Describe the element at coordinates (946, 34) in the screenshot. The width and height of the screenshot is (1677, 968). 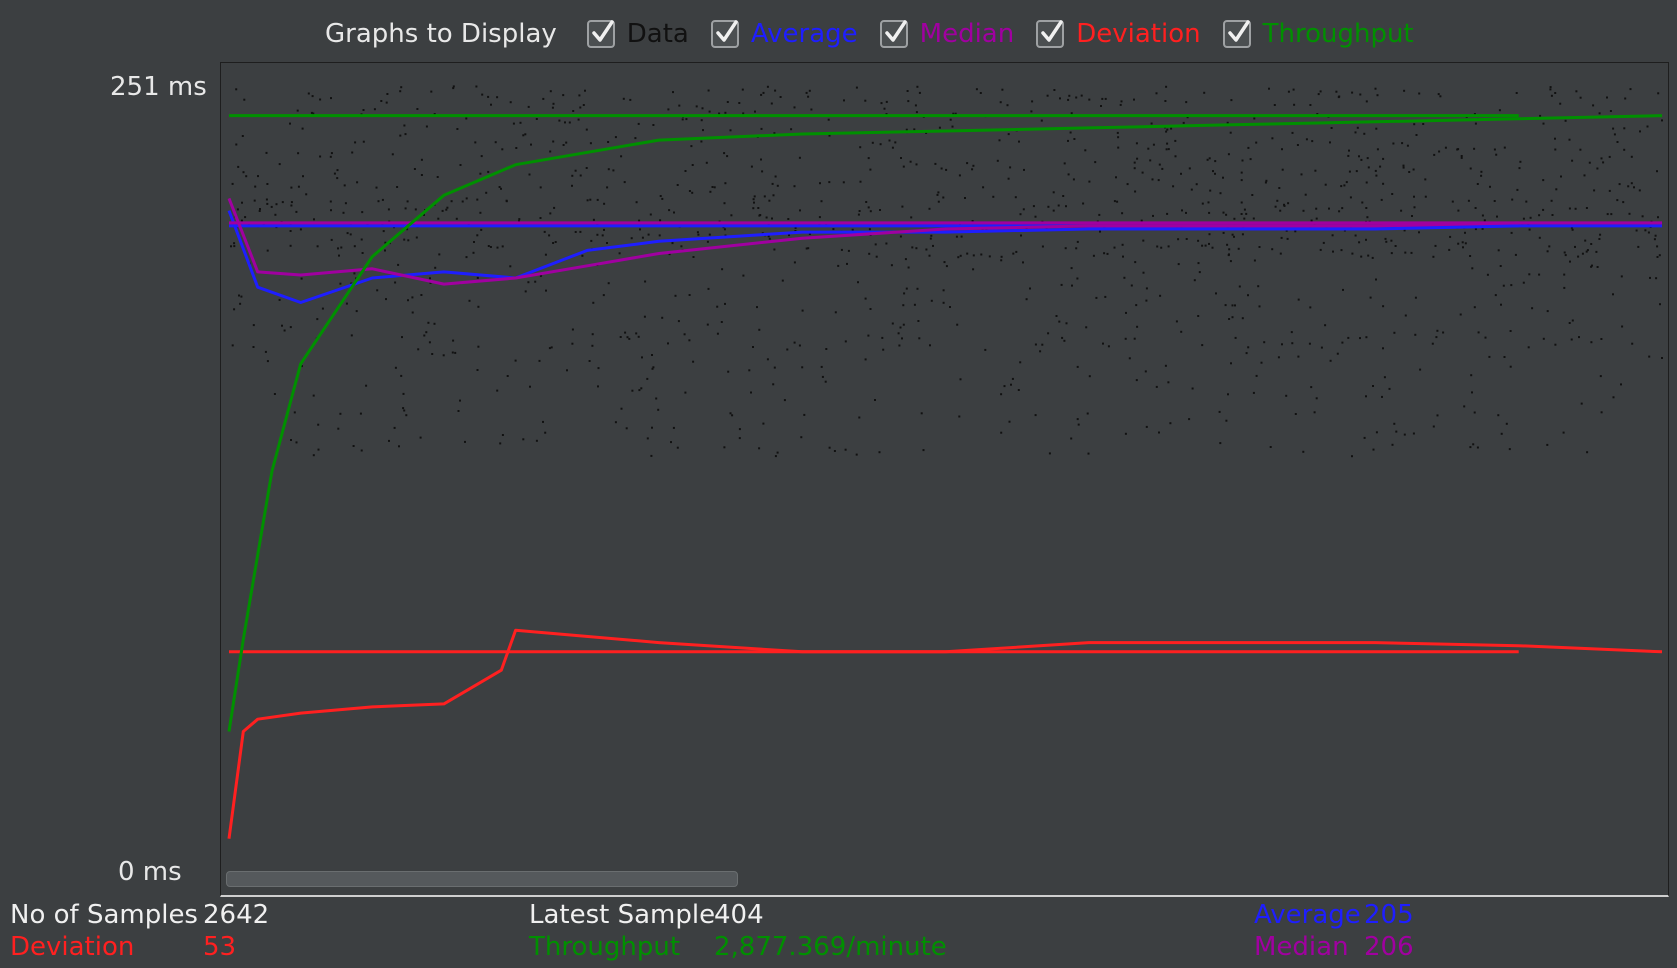
I see `option-median: Median` at that location.